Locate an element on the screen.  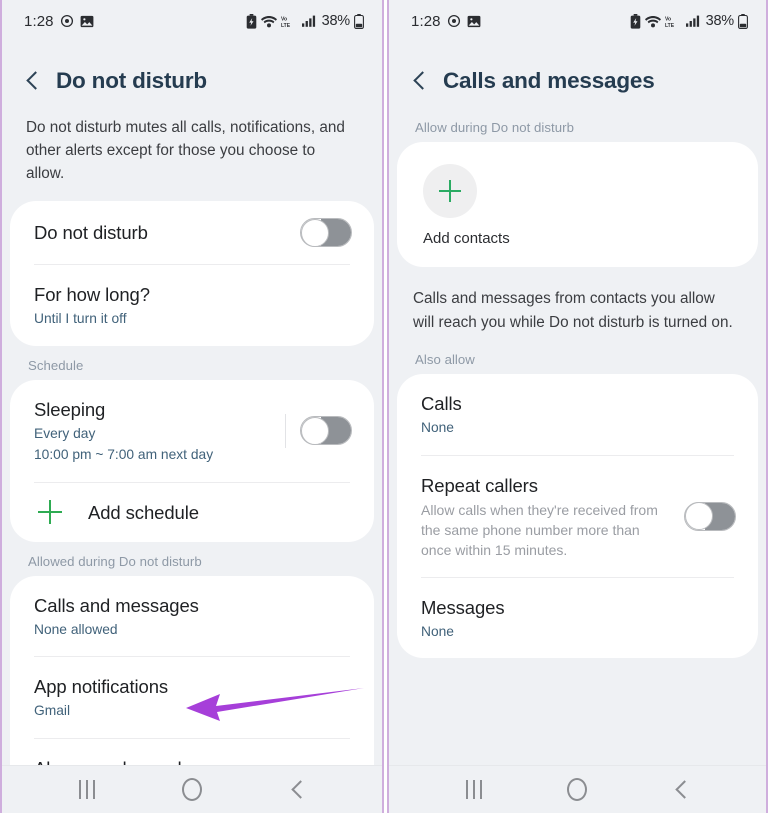
add-contacts-button is located at coordinates (450, 191).